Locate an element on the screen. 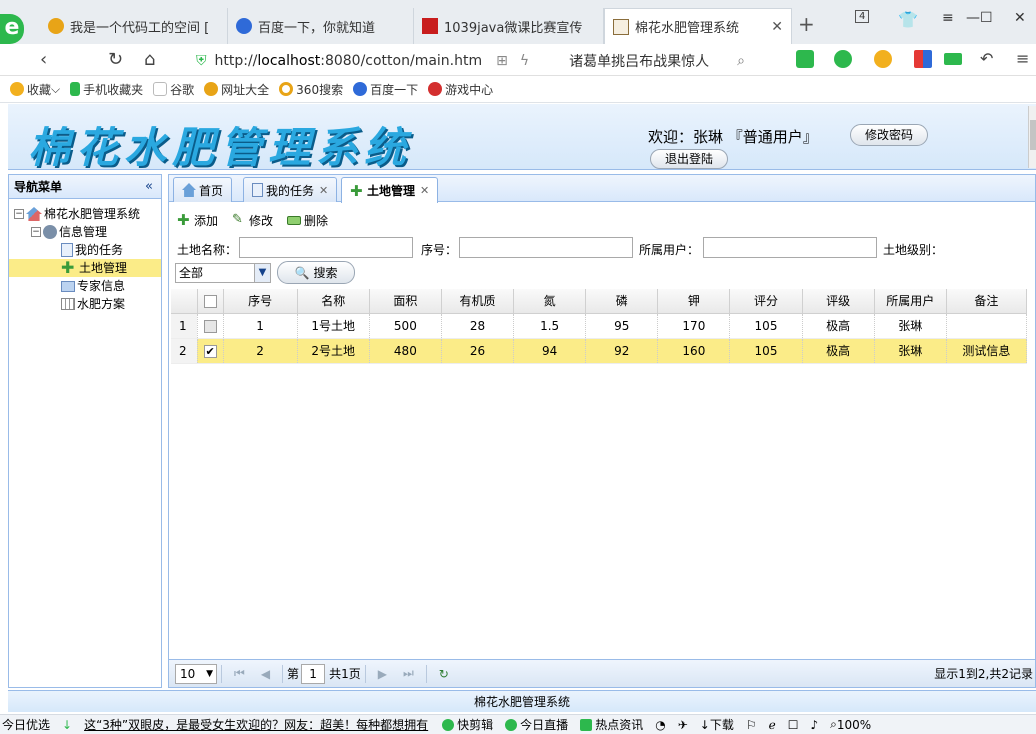 This screenshot has width=1036, height=734. column-header: 面积 is located at coordinates (405, 301).